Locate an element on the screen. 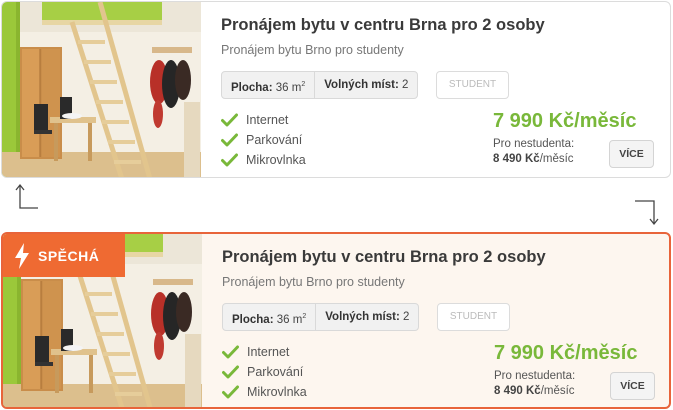  lightning-icon is located at coordinates (22, 255).